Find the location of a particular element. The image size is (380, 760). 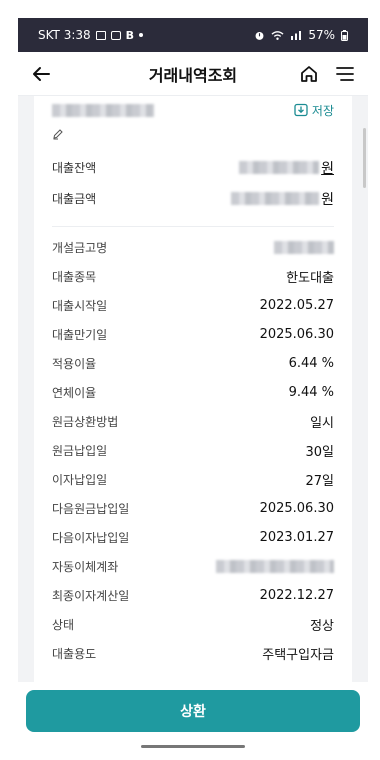

detail-value: 일시 is located at coordinates (322, 423).